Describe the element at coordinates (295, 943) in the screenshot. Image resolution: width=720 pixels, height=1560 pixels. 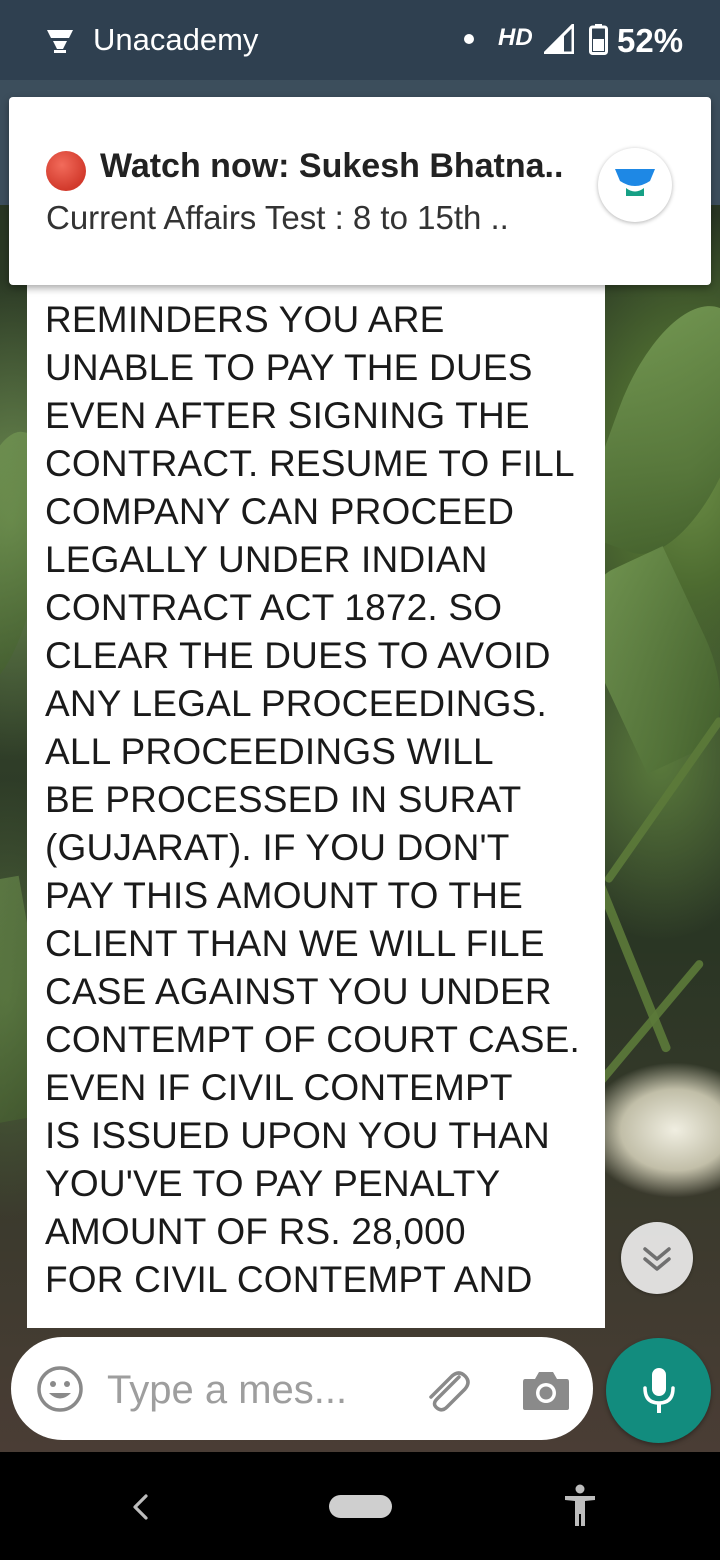
I see `message-line: CLIENT THAN WE WILL FILE` at that location.